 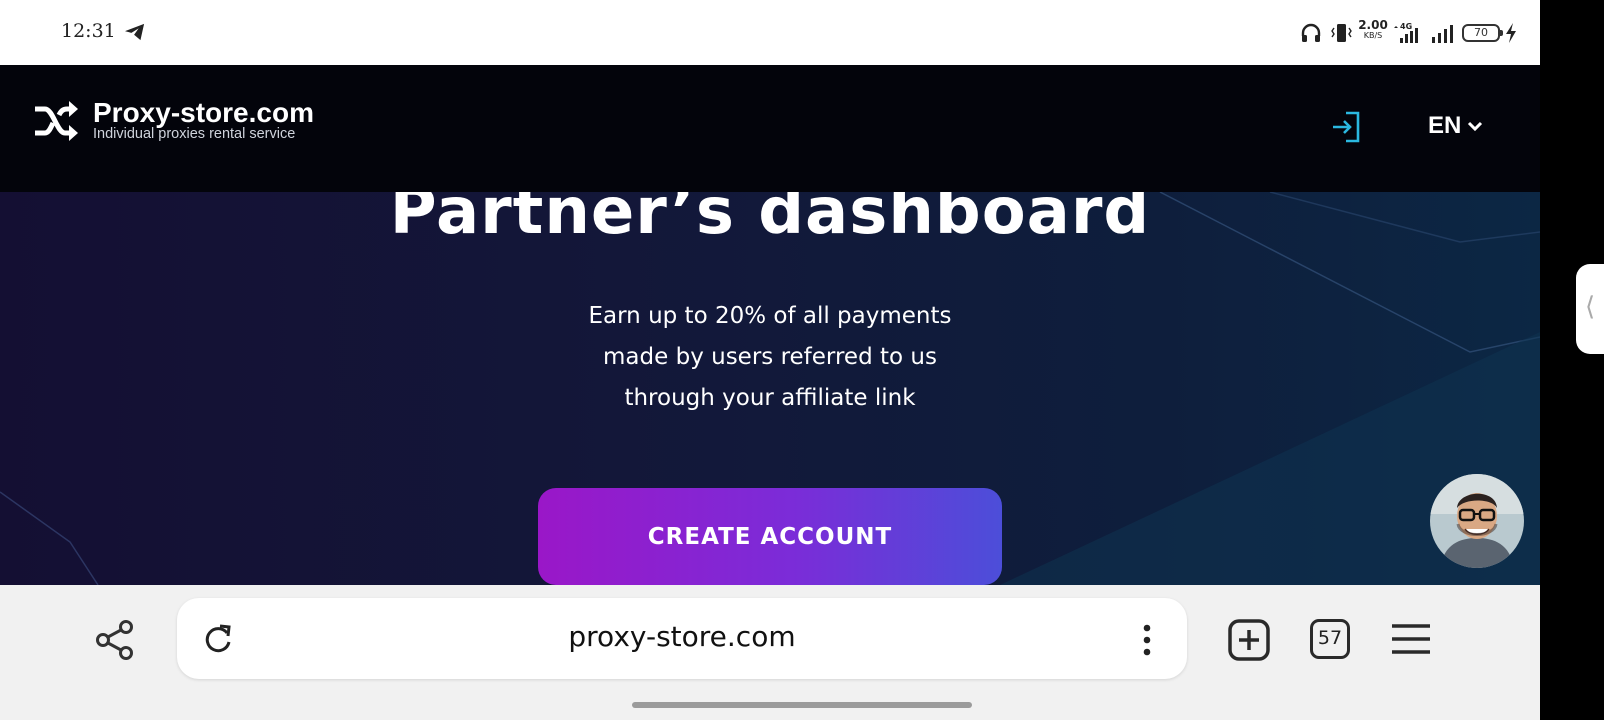 I want to click on hero-subtitle-line: Earn up to 20% of all payments, so click(x=770, y=316).